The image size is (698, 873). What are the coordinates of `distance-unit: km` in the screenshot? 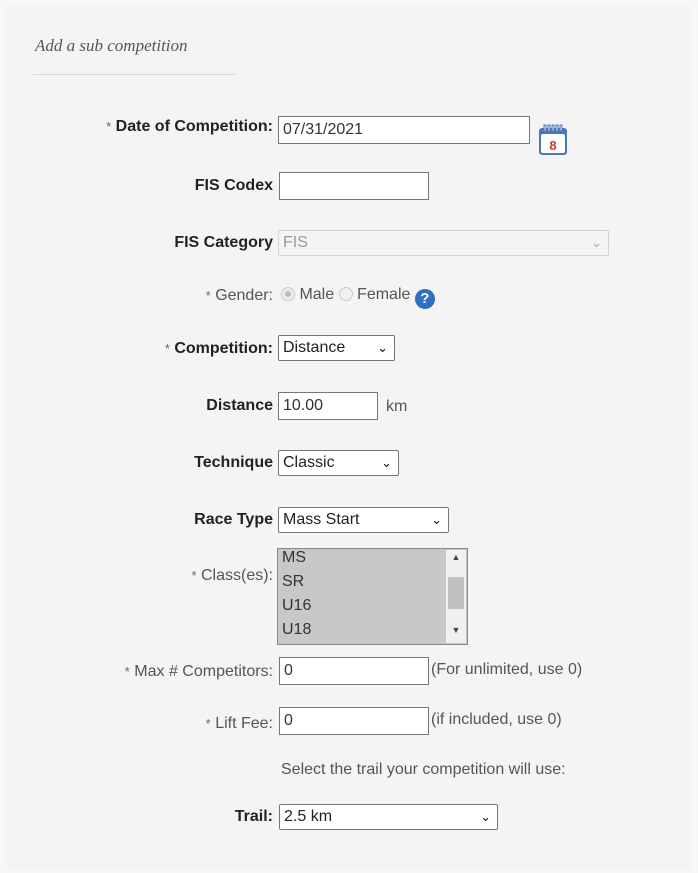 It's located at (397, 406).